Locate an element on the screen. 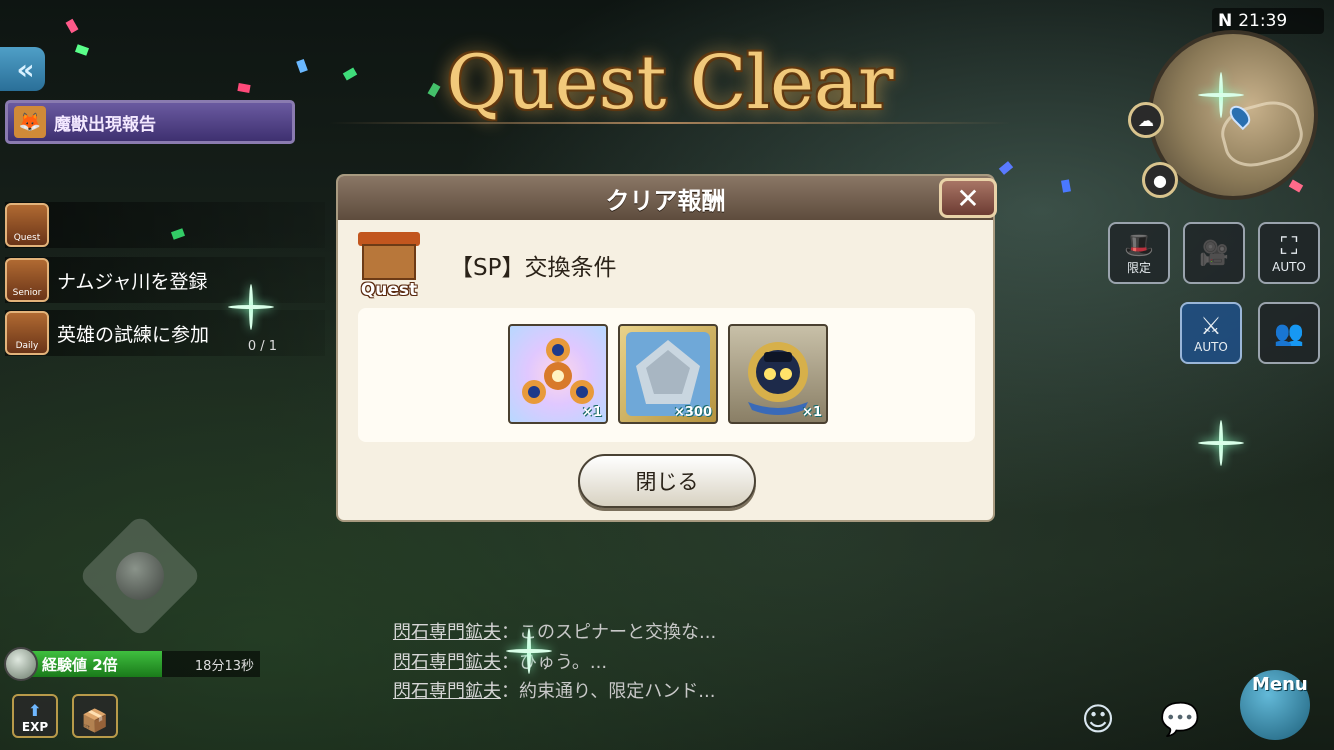 The height and width of the screenshot is (750, 1334). limited-button: 🎩 限定 is located at coordinates (1139, 253).